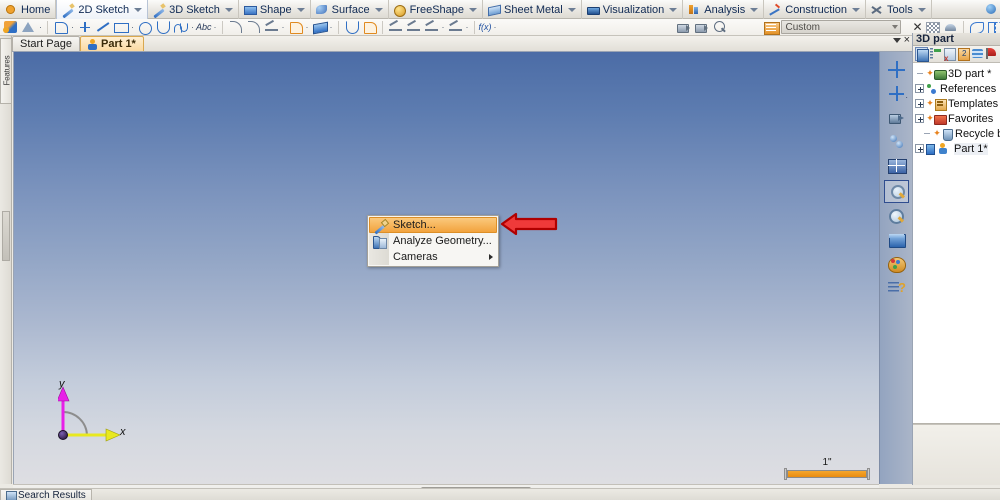 The image size is (1000, 500). Describe the element at coordinates (455, 27) in the screenshot. I see `perpendicular-constraint-tool` at that location.